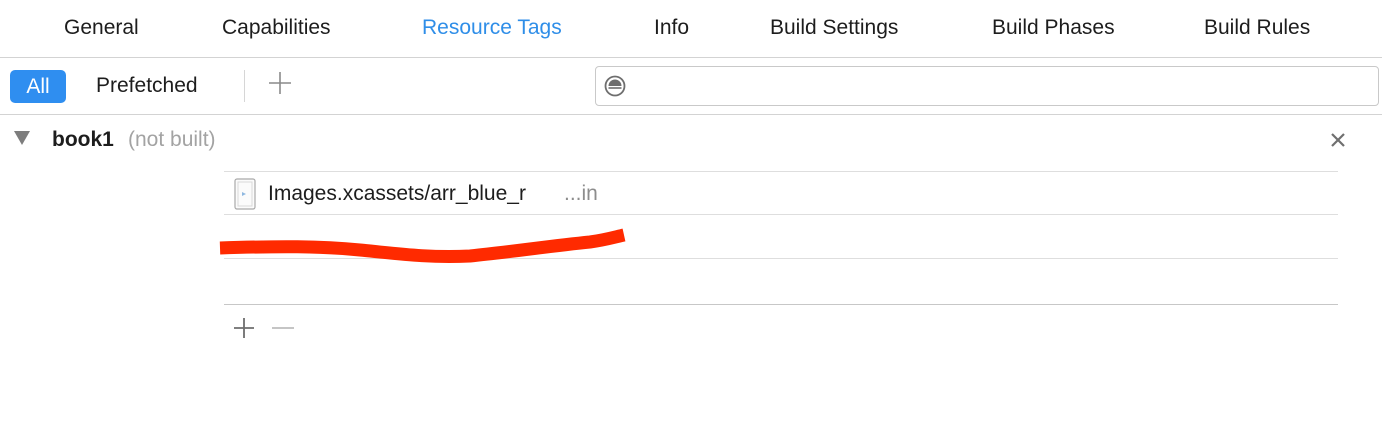  Describe the element at coordinates (397, 193) in the screenshot. I see `resource-file-name: Images.xcassets/arr_blue_r` at that location.